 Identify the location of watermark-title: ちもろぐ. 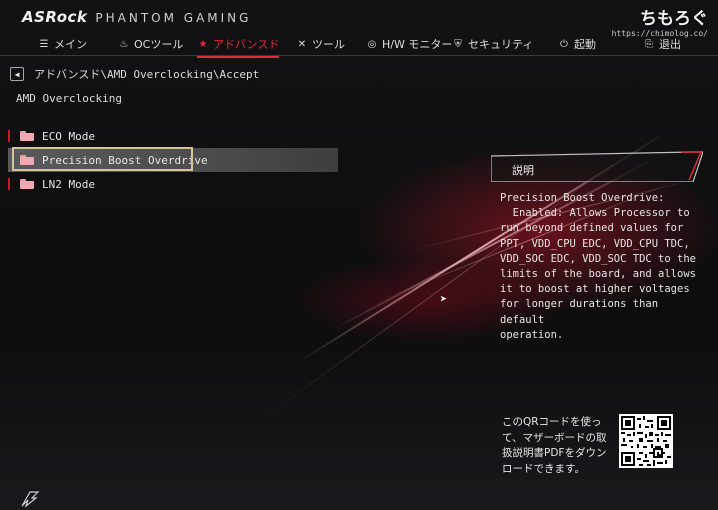
(674, 19).